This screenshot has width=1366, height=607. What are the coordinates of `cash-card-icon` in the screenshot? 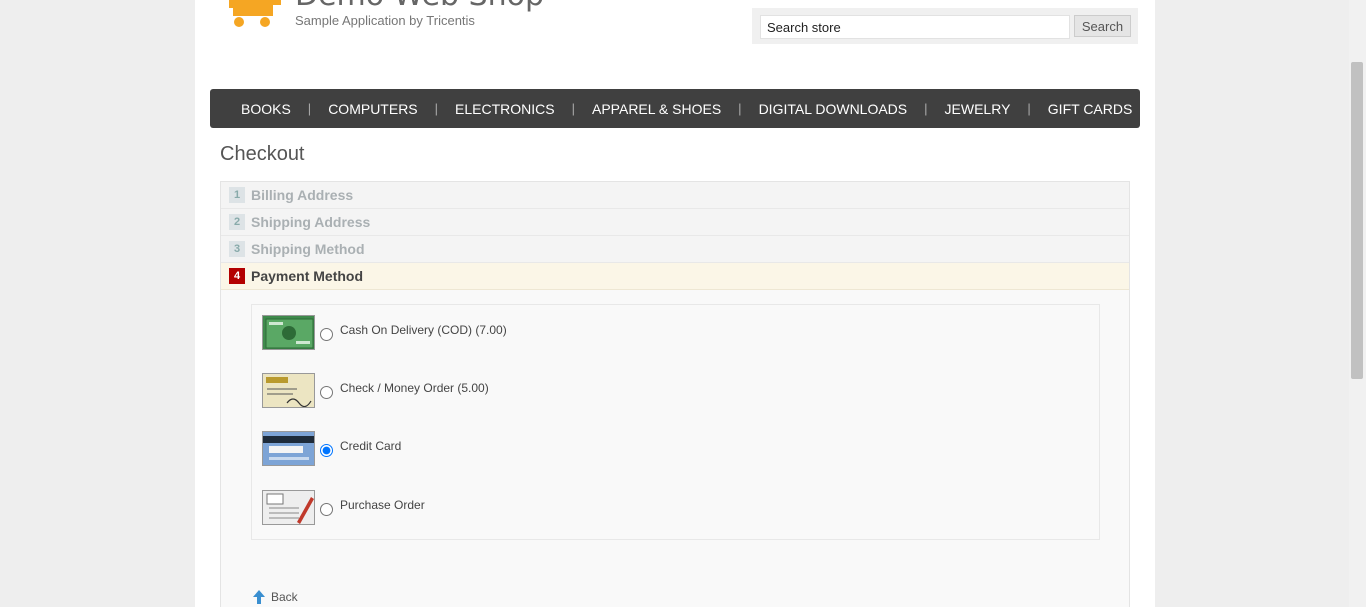 It's located at (288, 332).